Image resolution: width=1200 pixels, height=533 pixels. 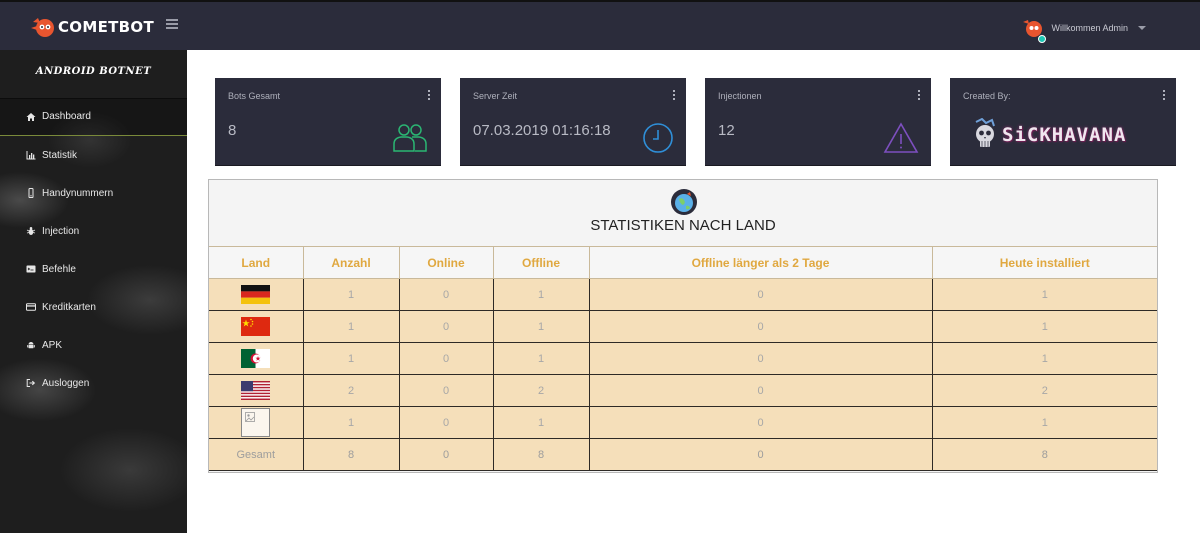 I want to click on card-value: 8, so click(x=232, y=130).